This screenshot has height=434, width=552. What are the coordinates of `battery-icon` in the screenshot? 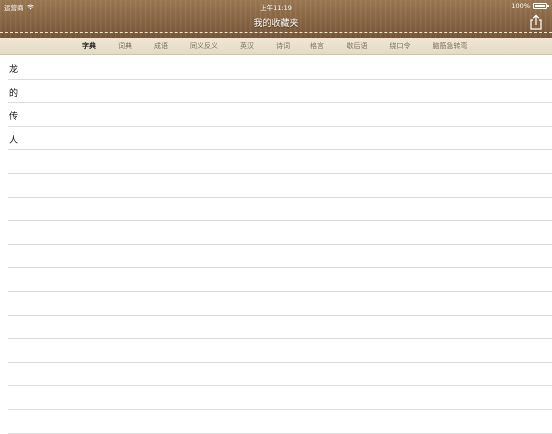 It's located at (541, 6).